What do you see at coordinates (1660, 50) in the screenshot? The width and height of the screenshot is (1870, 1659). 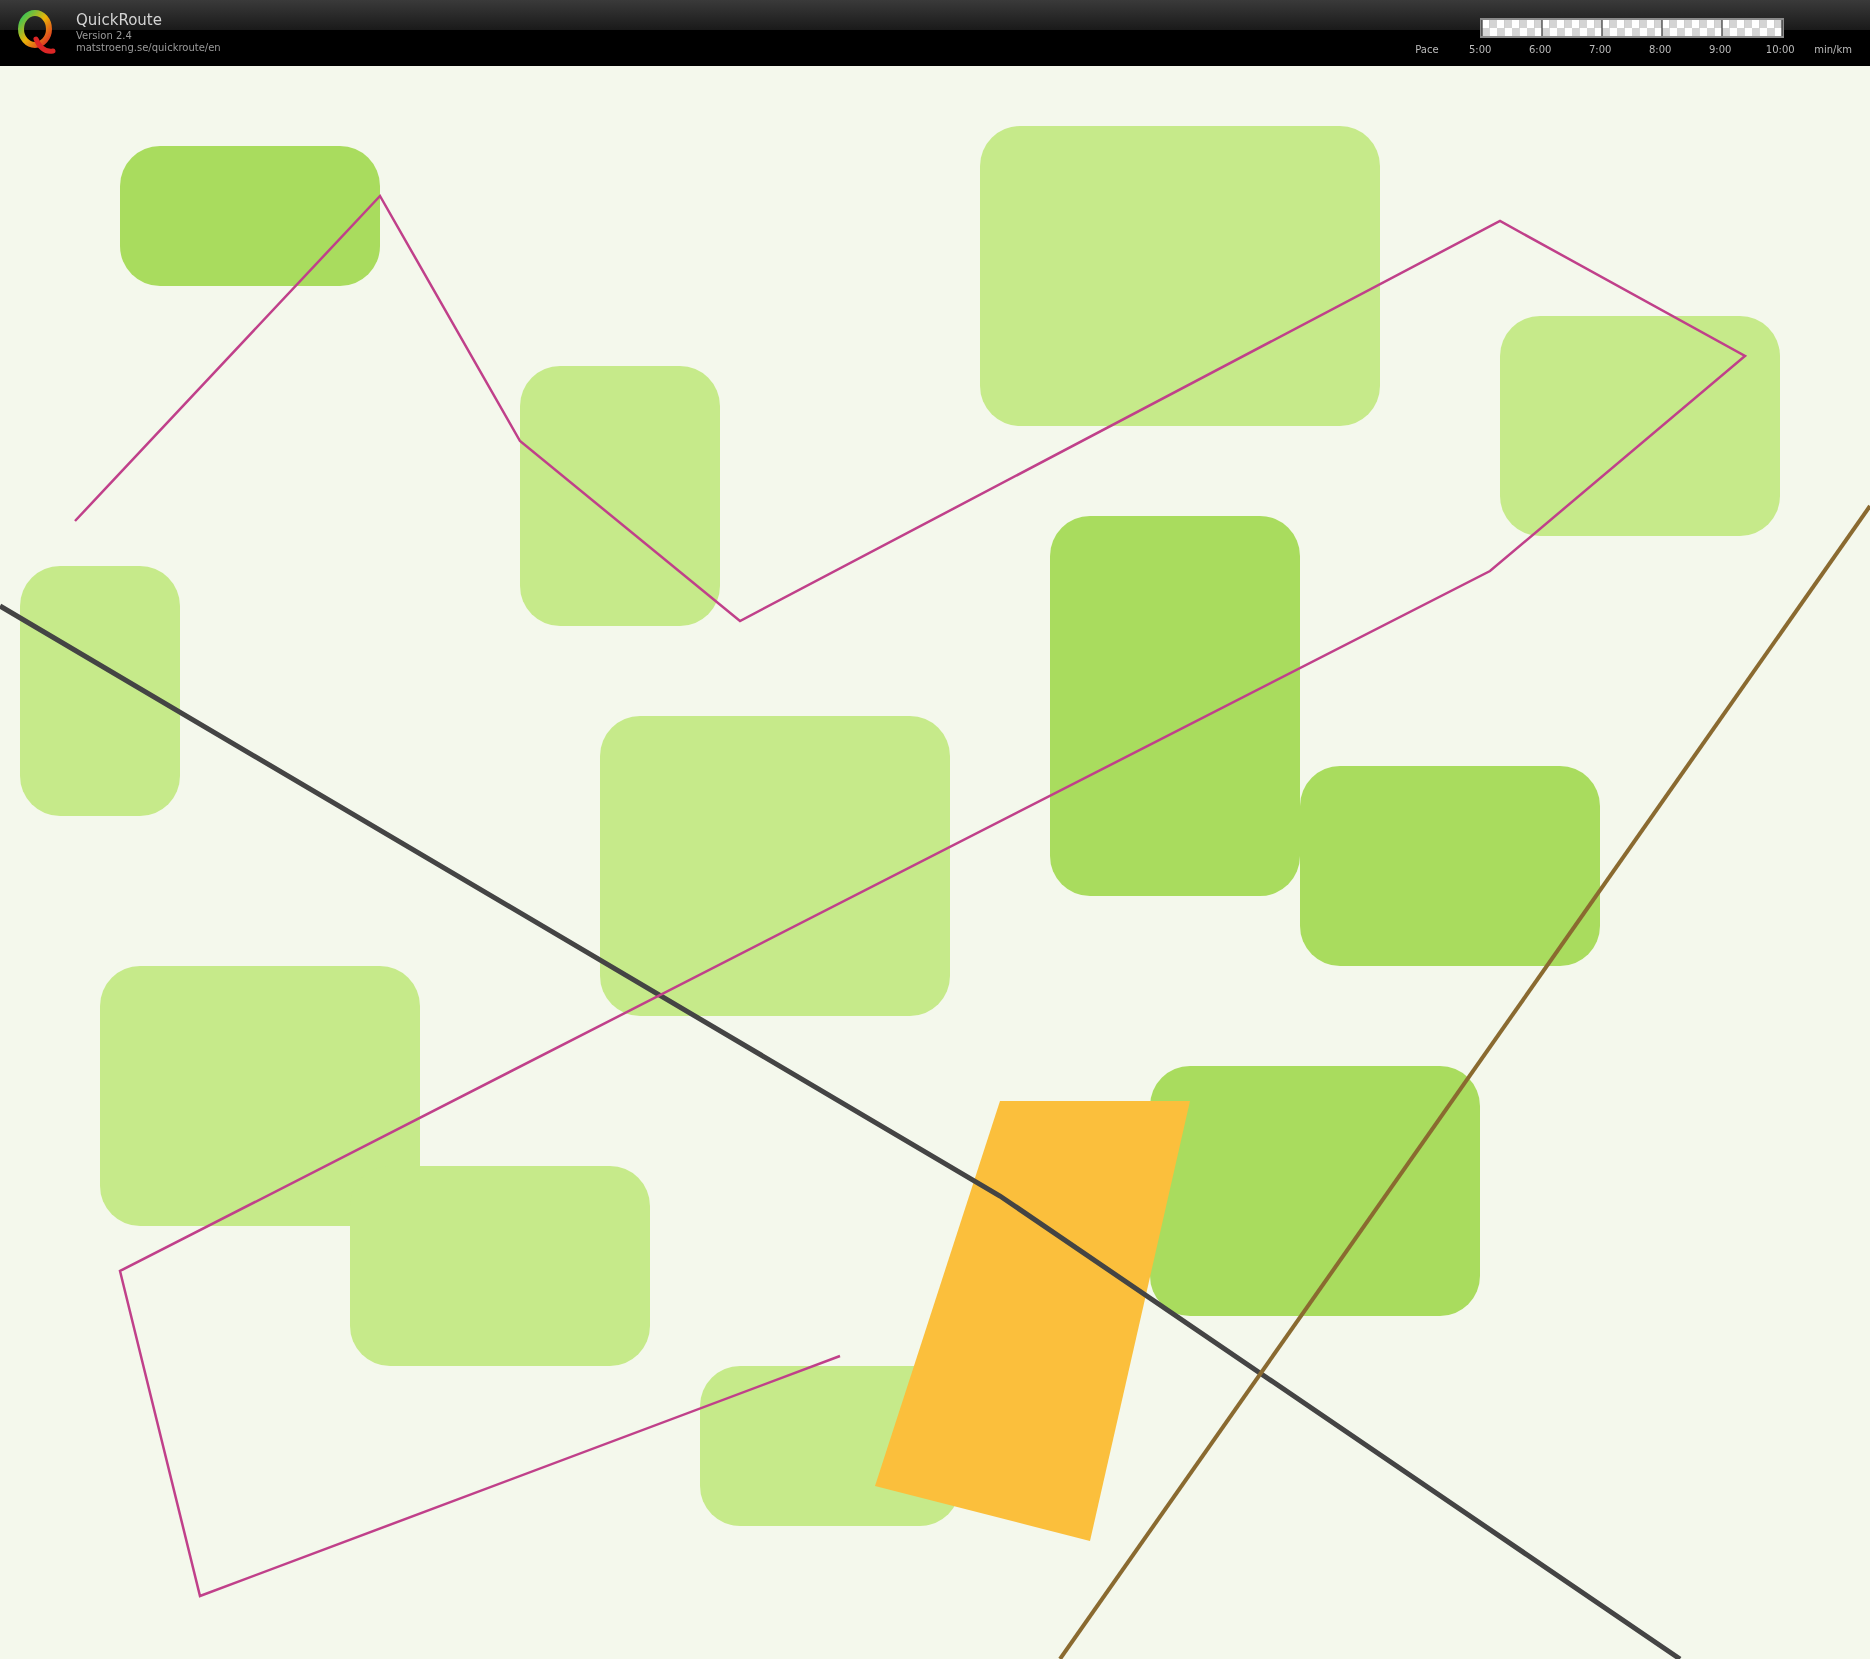 I see `pace-tick-label: 8:00` at bounding box center [1660, 50].